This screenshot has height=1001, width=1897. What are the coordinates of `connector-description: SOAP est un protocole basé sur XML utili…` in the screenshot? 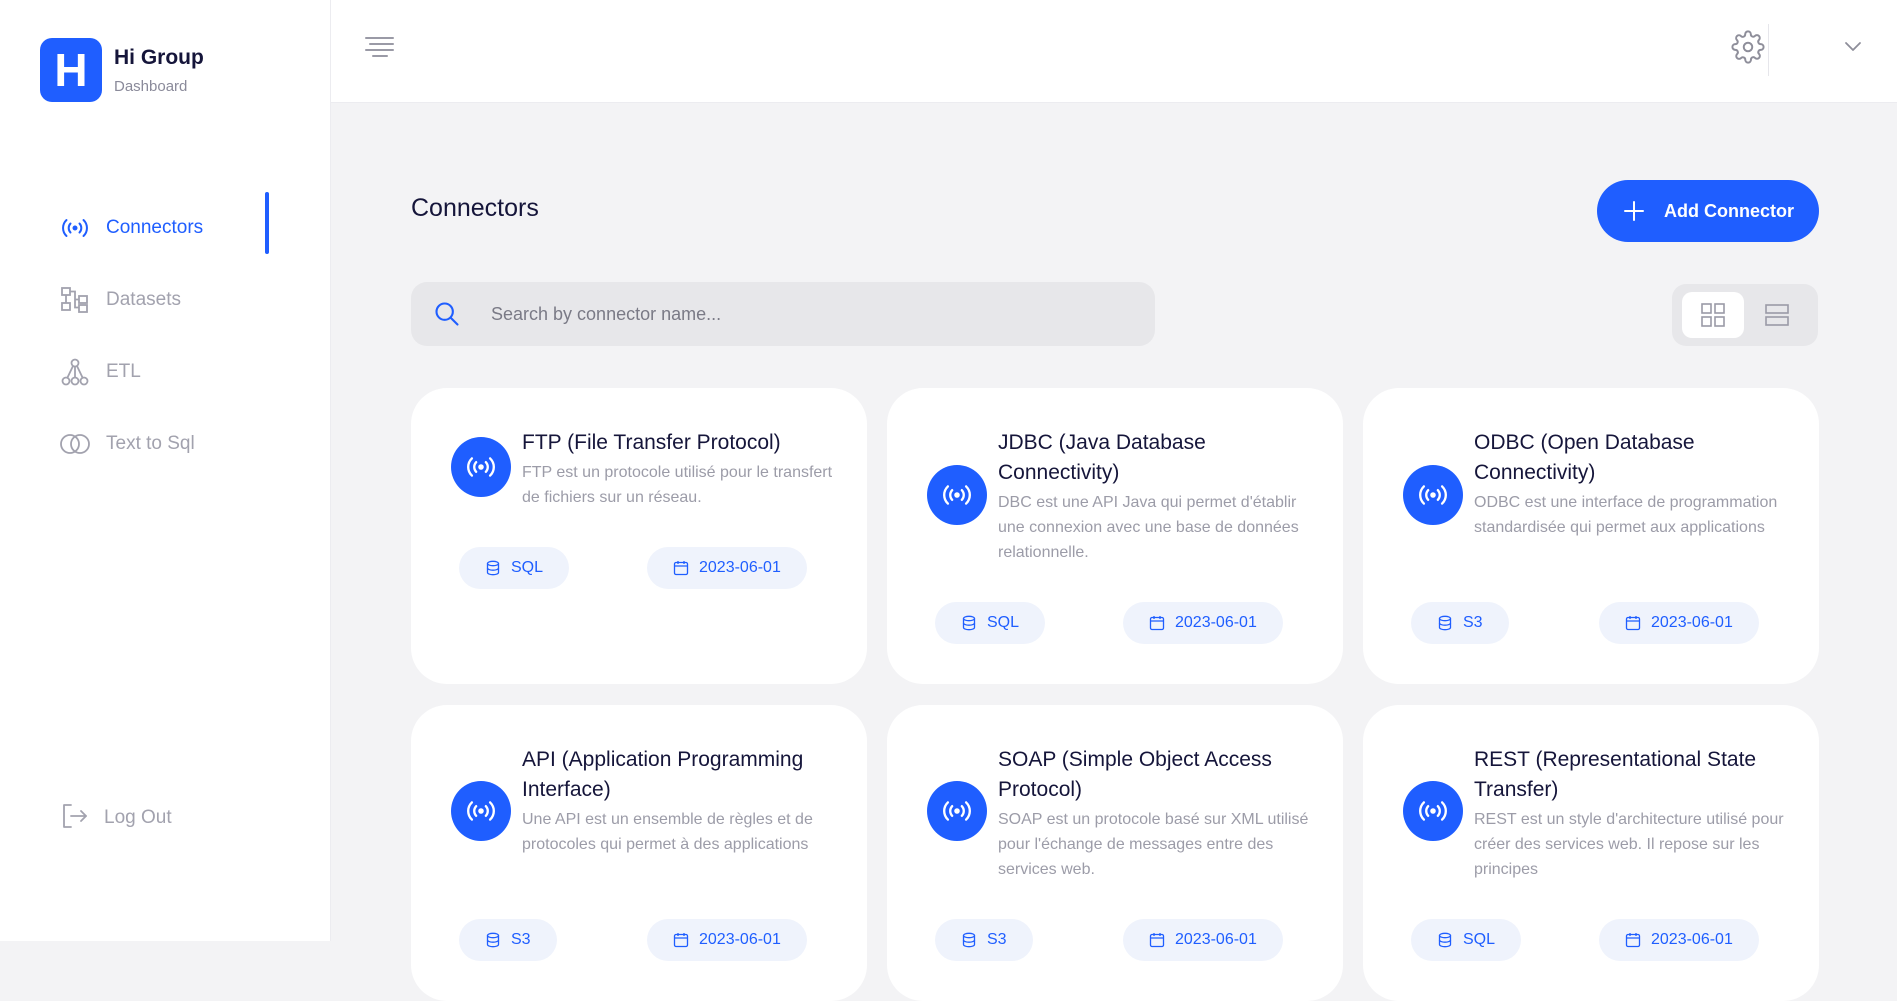 It's located at (1153, 844).